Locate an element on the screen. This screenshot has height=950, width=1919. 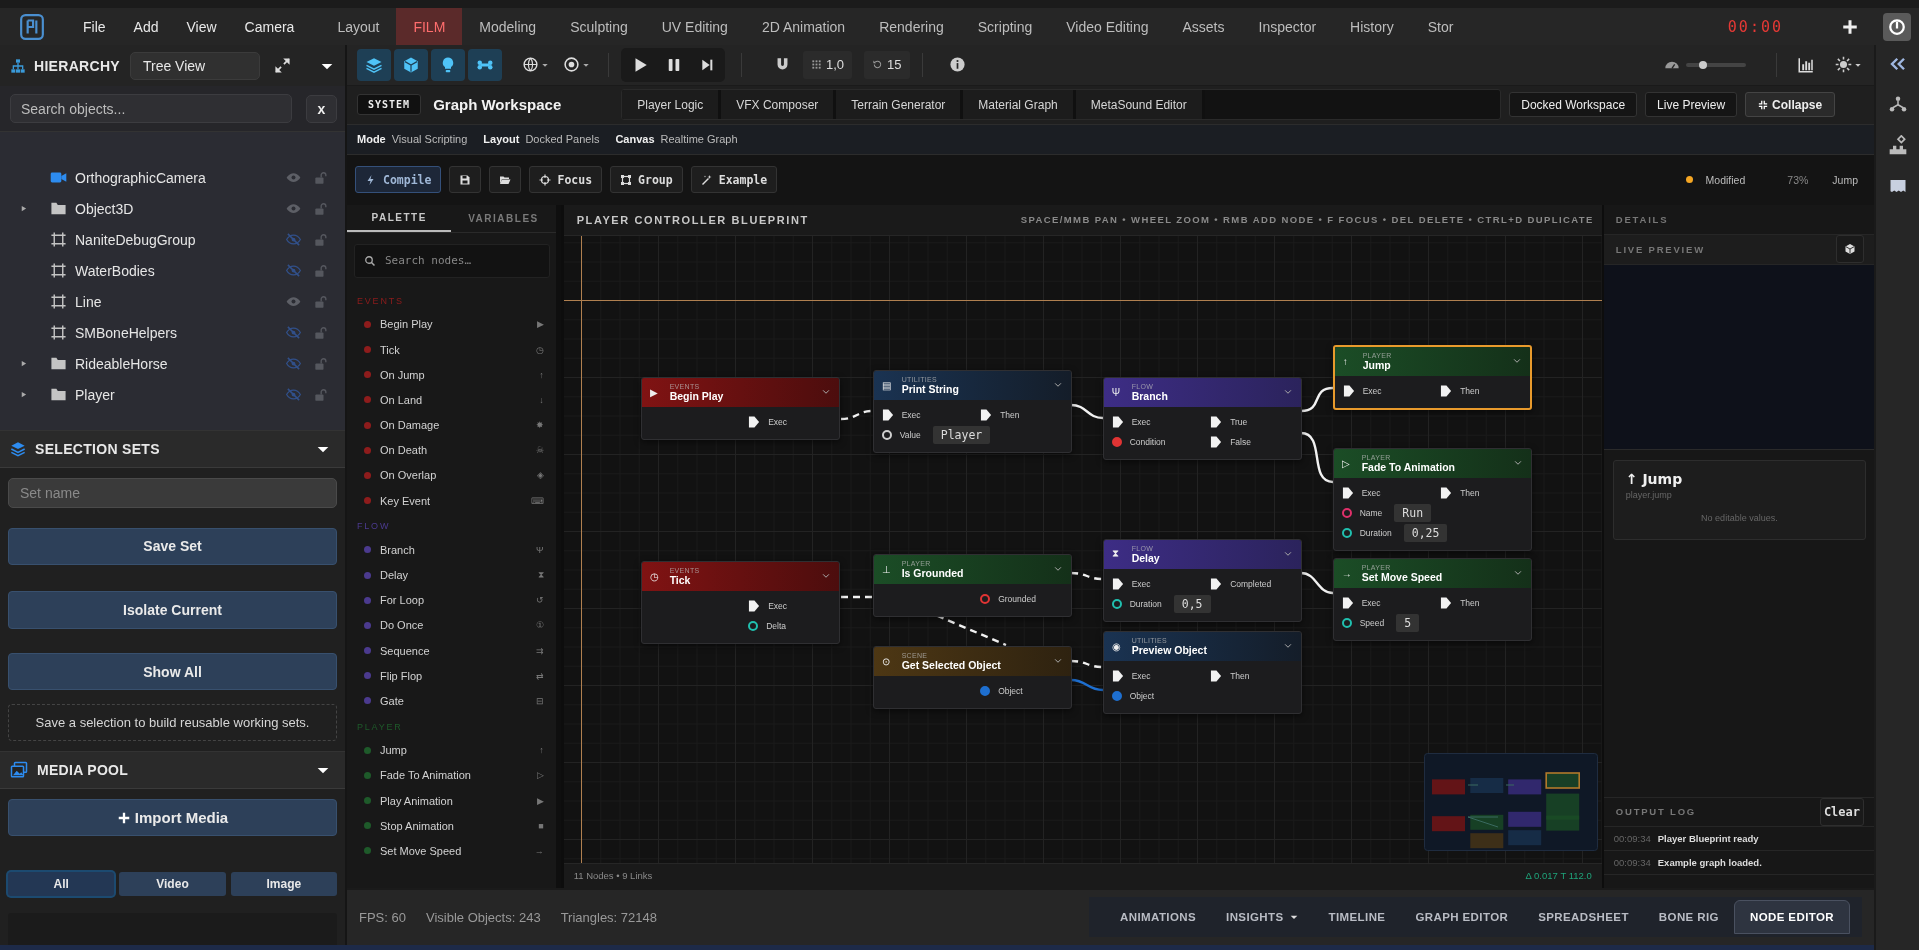
cube-toggle is located at coordinates (411, 64).